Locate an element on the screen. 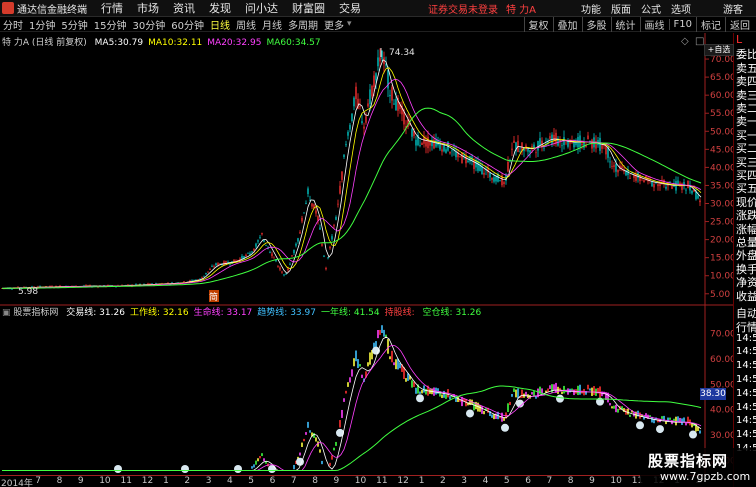 The height and width of the screenshot is (487, 756). period-tab: 60分钟 is located at coordinates (187, 24).